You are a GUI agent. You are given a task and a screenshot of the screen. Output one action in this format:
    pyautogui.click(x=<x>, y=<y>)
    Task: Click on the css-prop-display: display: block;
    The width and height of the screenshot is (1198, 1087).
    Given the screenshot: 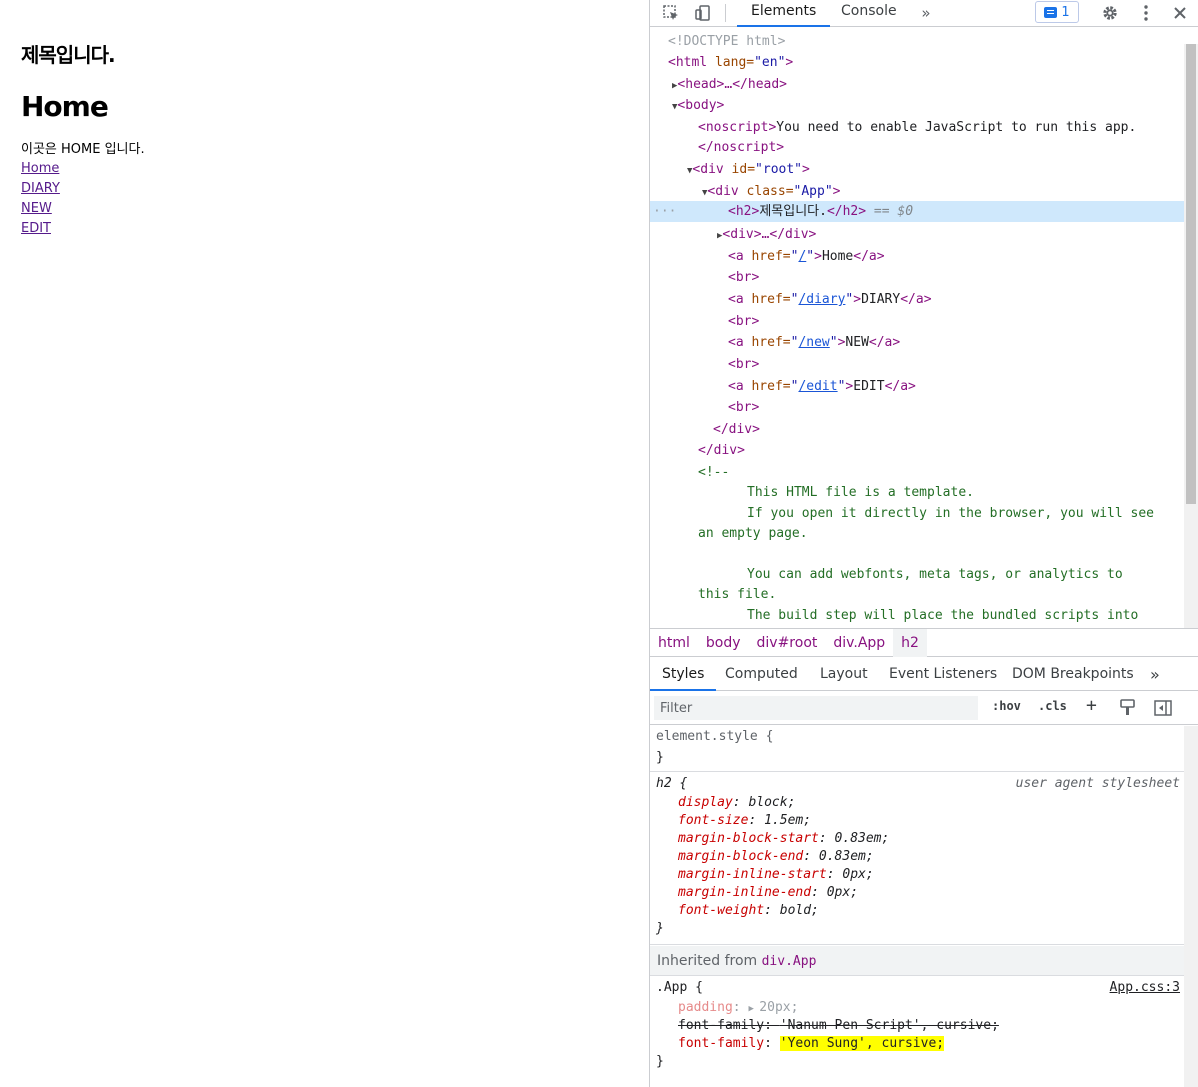 What is the action you would take?
    pyautogui.click(x=736, y=803)
    